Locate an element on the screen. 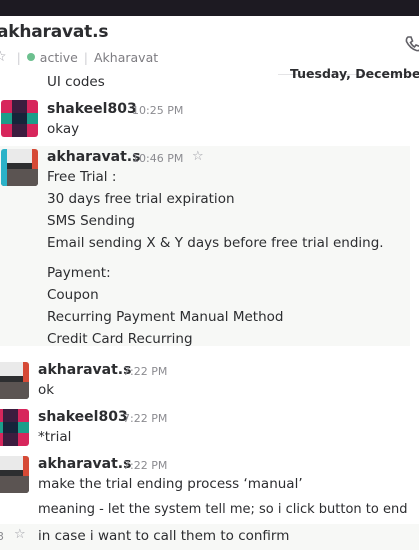  message-text: SMS Sending is located at coordinates (91, 221).